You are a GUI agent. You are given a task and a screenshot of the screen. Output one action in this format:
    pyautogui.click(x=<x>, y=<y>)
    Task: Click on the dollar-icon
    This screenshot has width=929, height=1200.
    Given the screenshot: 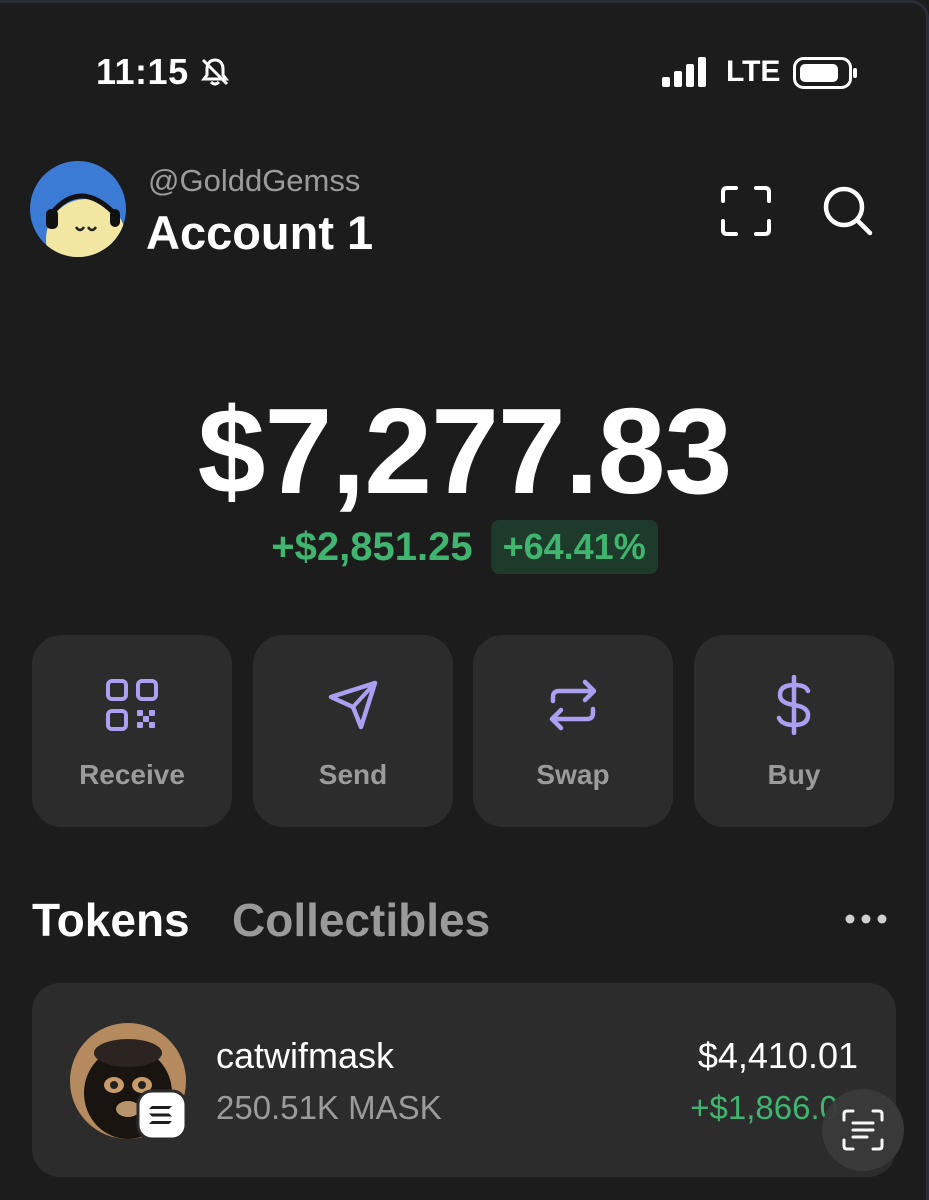 What is the action you would take?
    pyautogui.click(x=793, y=705)
    